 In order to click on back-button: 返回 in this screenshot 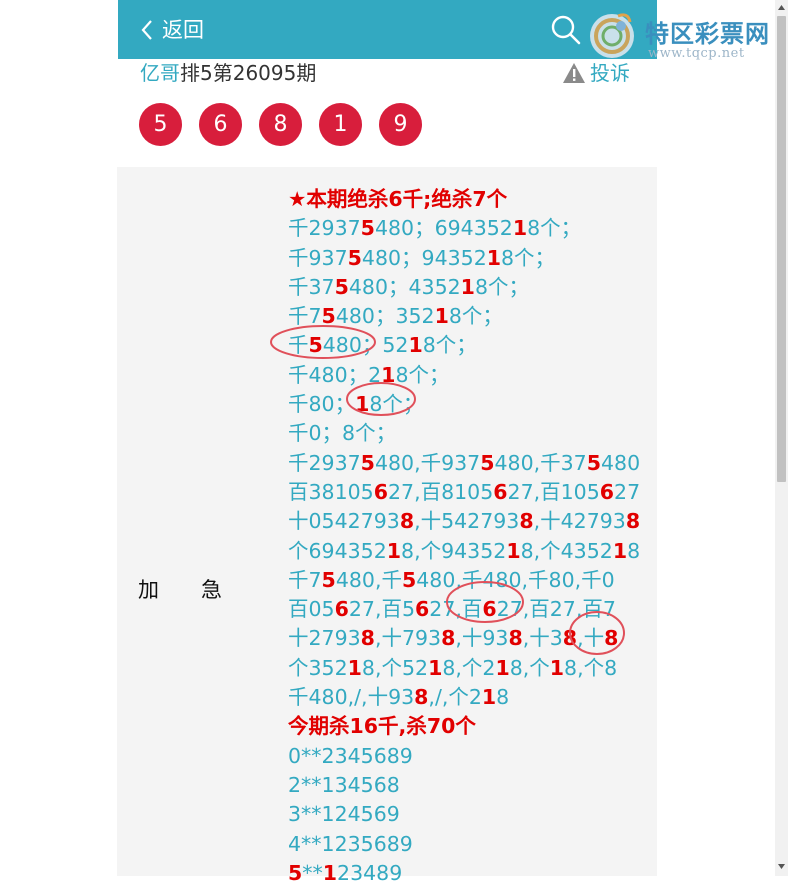, I will do `click(172, 30)`.